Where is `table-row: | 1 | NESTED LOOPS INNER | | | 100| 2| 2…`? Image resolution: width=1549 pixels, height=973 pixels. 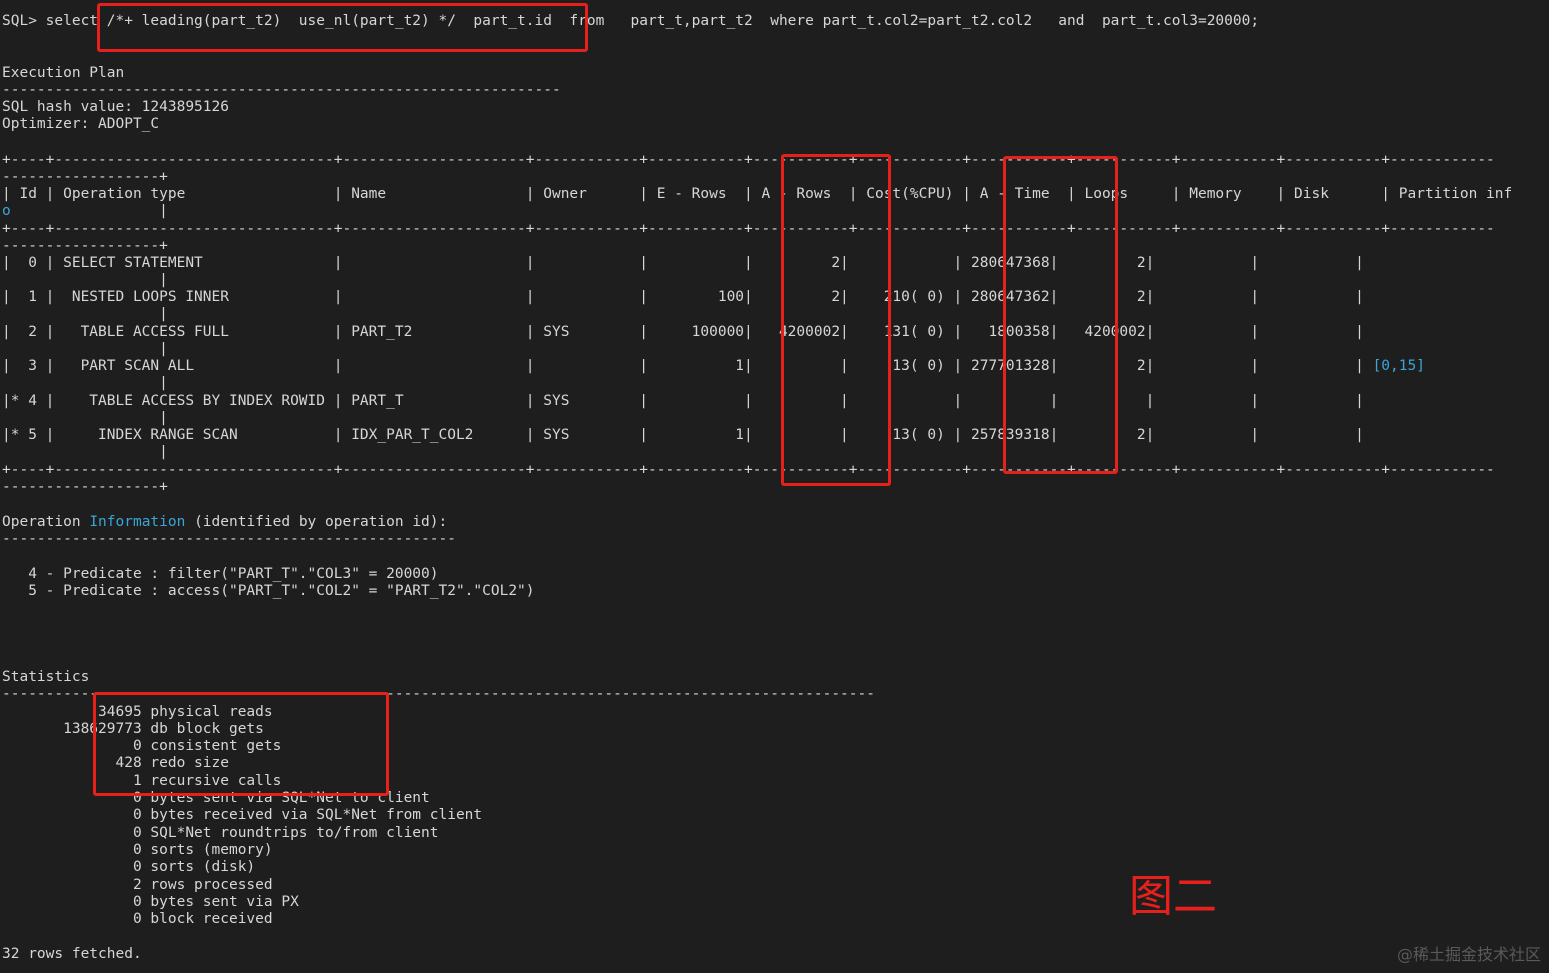
table-row: | 1 | NESTED LOOPS INNER | | | 100| 2| 2… is located at coordinates (683, 297).